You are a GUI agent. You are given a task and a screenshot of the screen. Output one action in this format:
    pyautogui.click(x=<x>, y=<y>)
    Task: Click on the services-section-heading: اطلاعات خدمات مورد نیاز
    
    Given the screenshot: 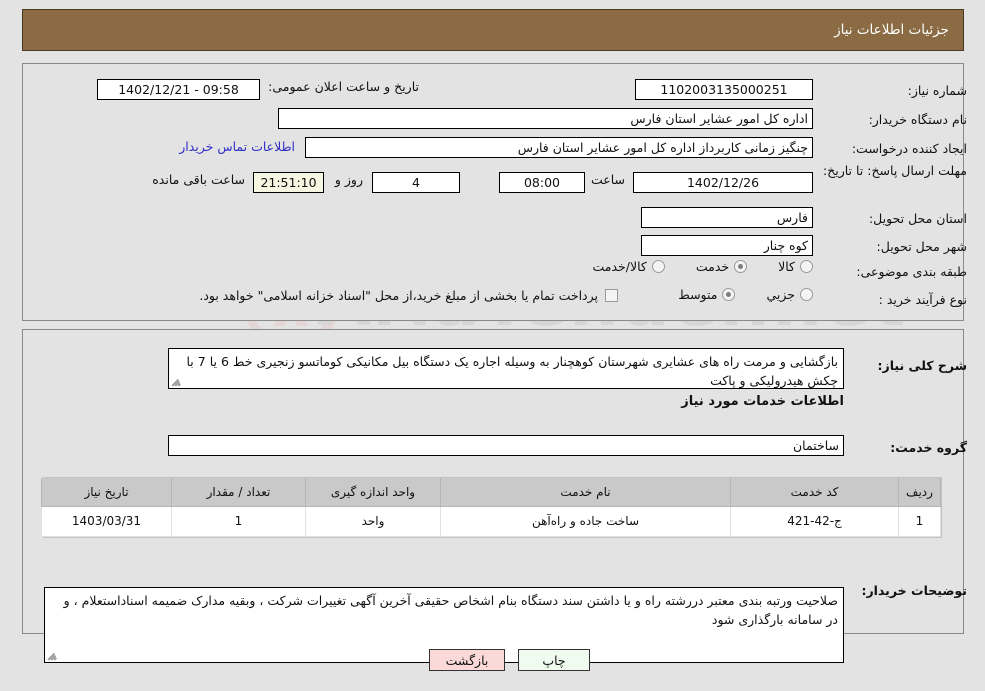 What is the action you would take?
    pyautogui.click(x=762, y=401)
    